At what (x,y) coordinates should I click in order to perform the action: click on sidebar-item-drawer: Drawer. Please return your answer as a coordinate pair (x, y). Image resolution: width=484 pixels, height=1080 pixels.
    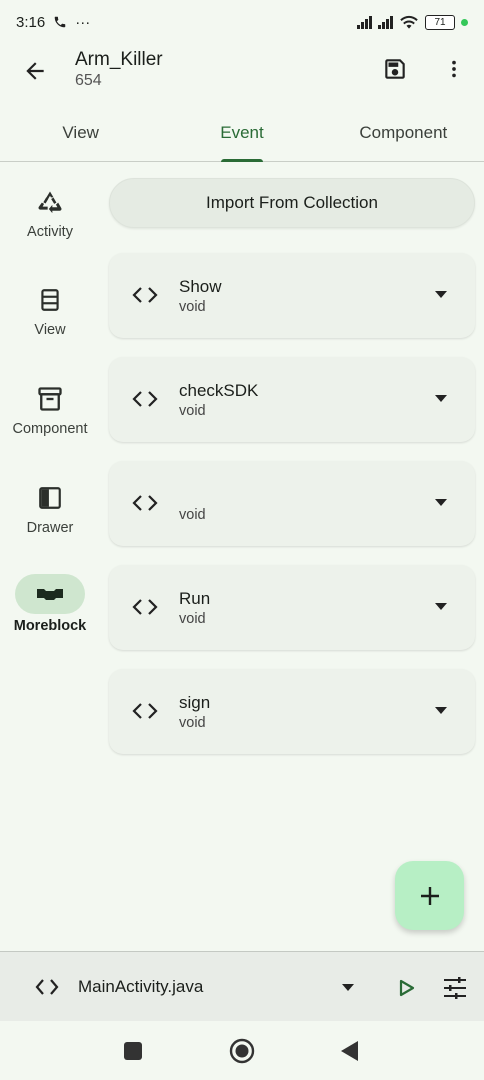
    Looking at the image, I should click on (50, 508).